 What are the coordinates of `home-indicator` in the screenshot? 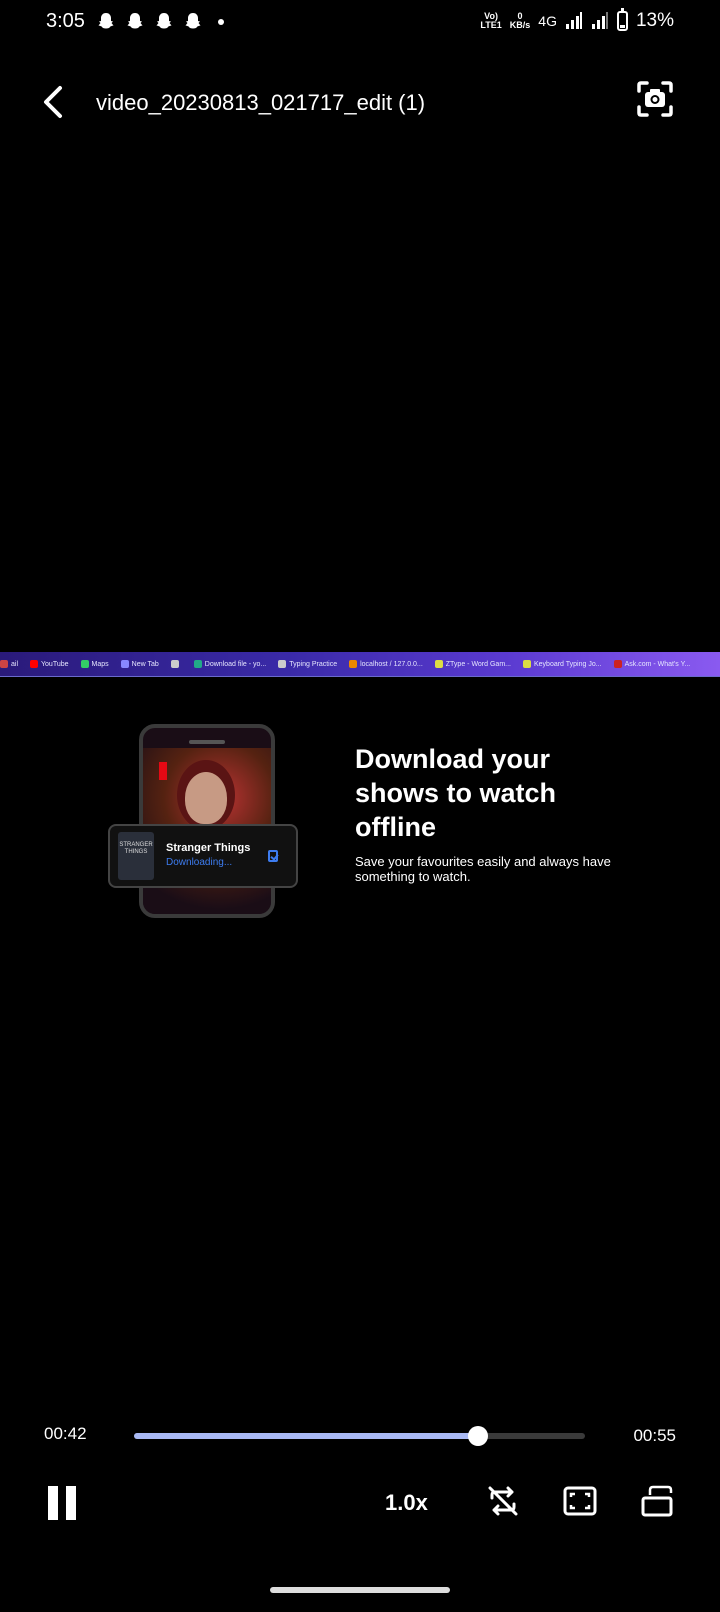 It's located at (360, 1590).